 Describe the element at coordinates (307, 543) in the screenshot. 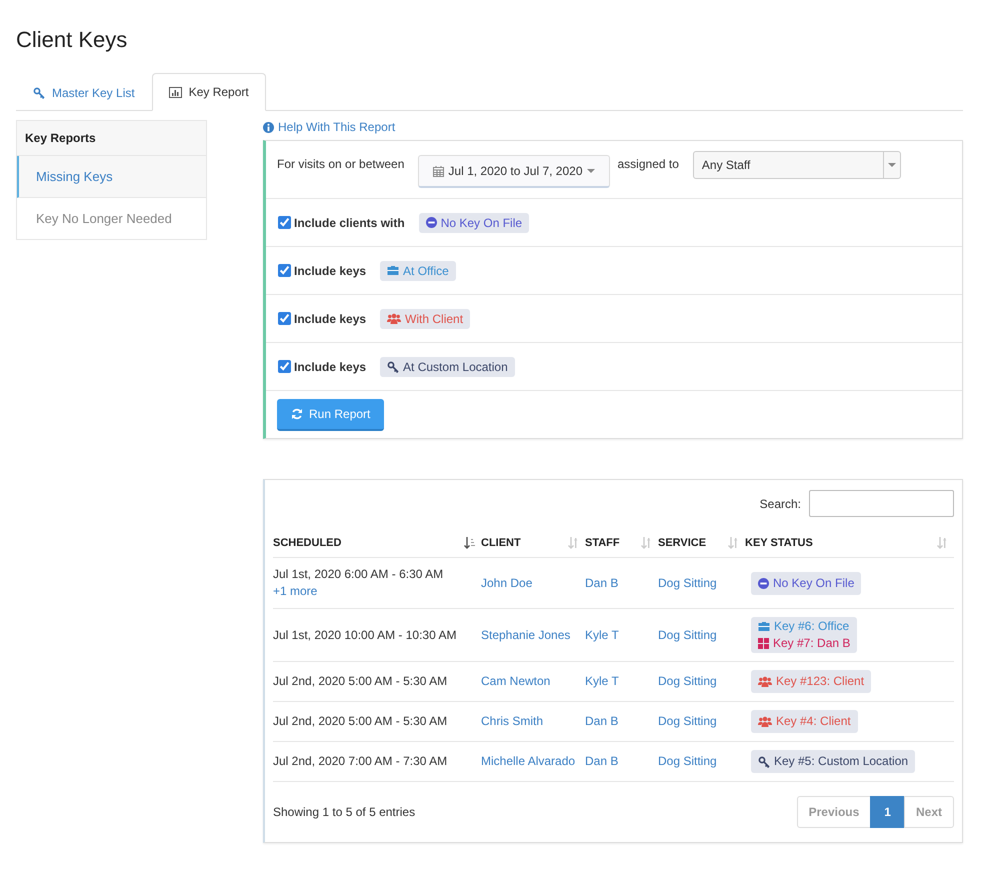

I see `column-header: SCHEDULED` at that location.